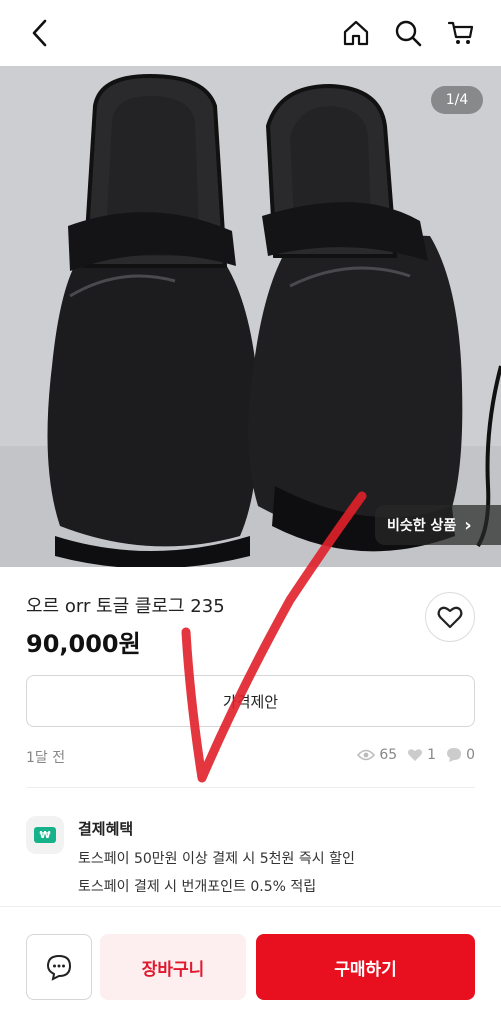 This screenshot has width=501, height=1024. I want to click on eye-icon, so click(366, 755).